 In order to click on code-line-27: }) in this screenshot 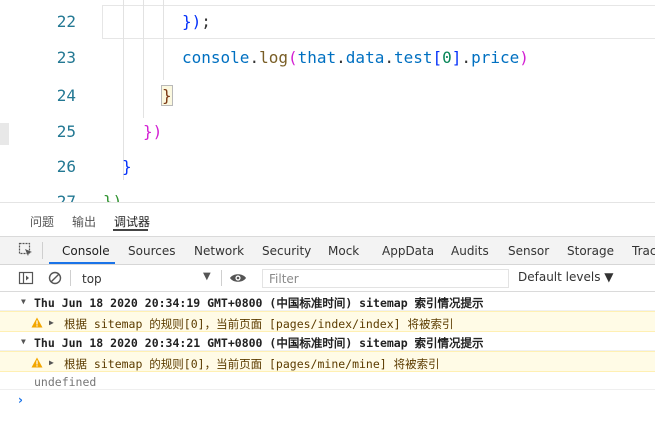, I will do `click(112, 197)`.